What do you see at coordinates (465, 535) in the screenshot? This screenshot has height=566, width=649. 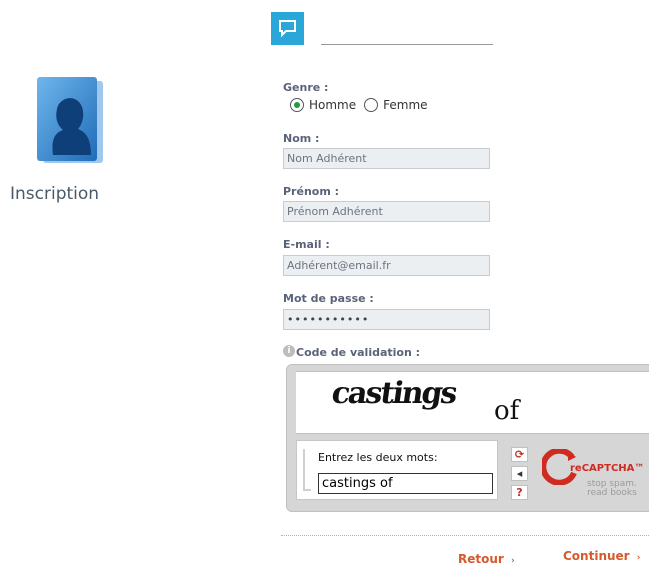 I see `footer-divider` at bounding box center [465, 535].